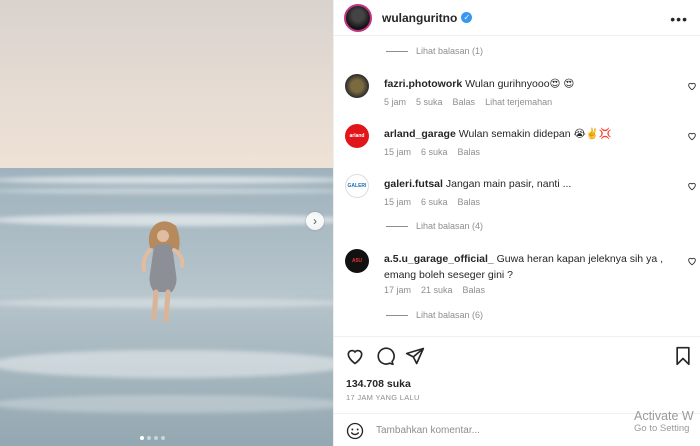  I want to click on post-actions, so click(520, 356).